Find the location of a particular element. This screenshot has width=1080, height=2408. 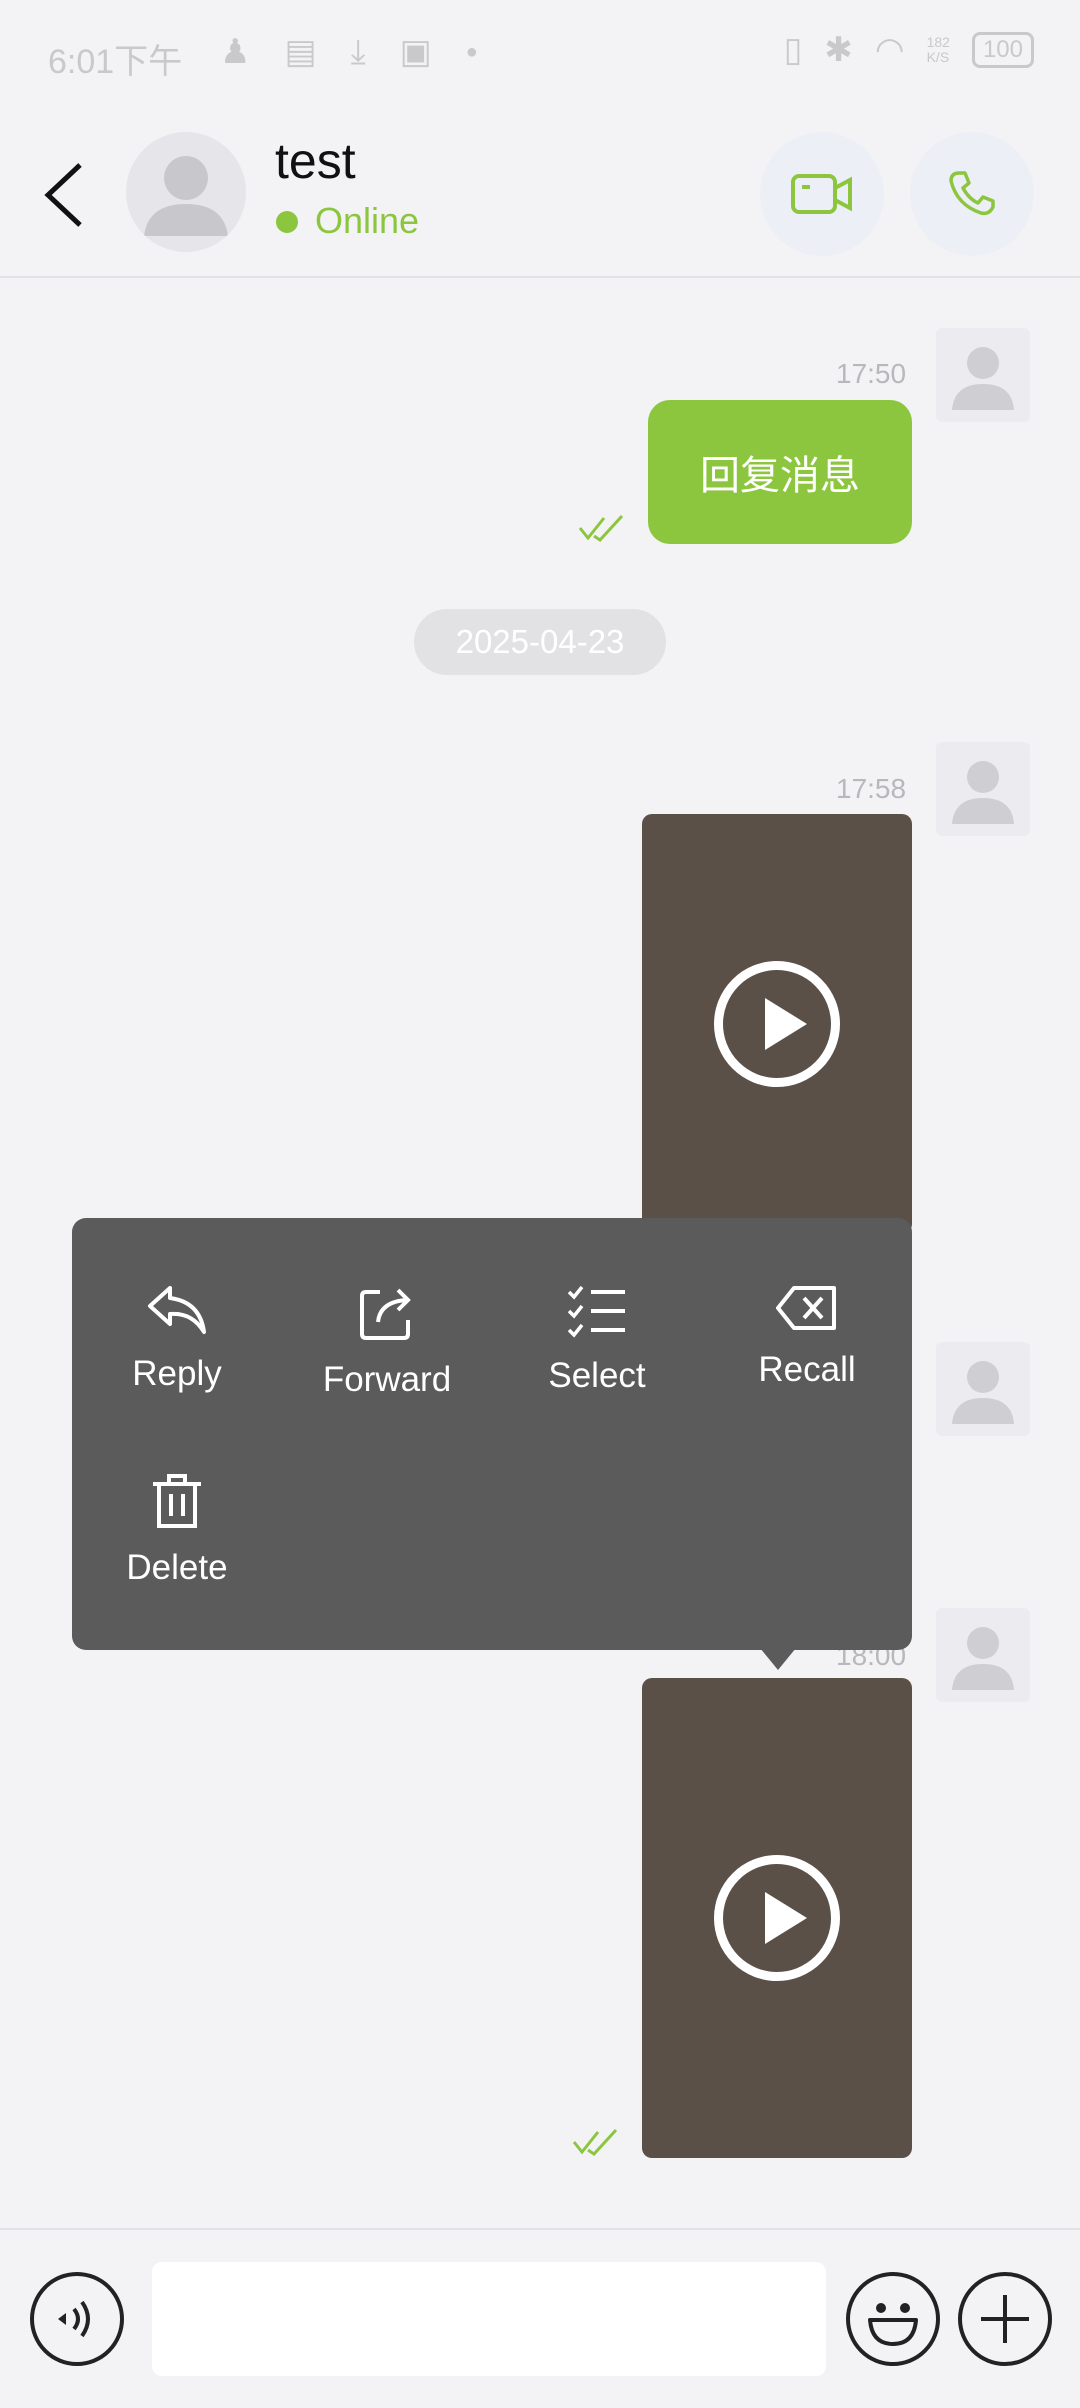

contact-avatar is located at coordinates (186, 192).